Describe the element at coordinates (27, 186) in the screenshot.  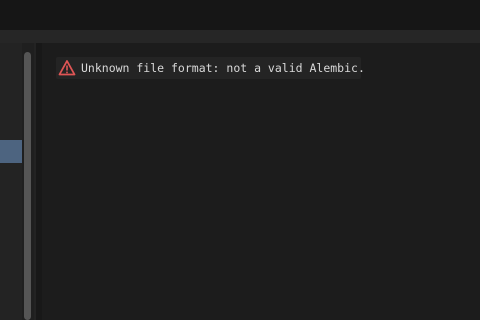
I see `sidebar-scrollbar-thumb` at that location.